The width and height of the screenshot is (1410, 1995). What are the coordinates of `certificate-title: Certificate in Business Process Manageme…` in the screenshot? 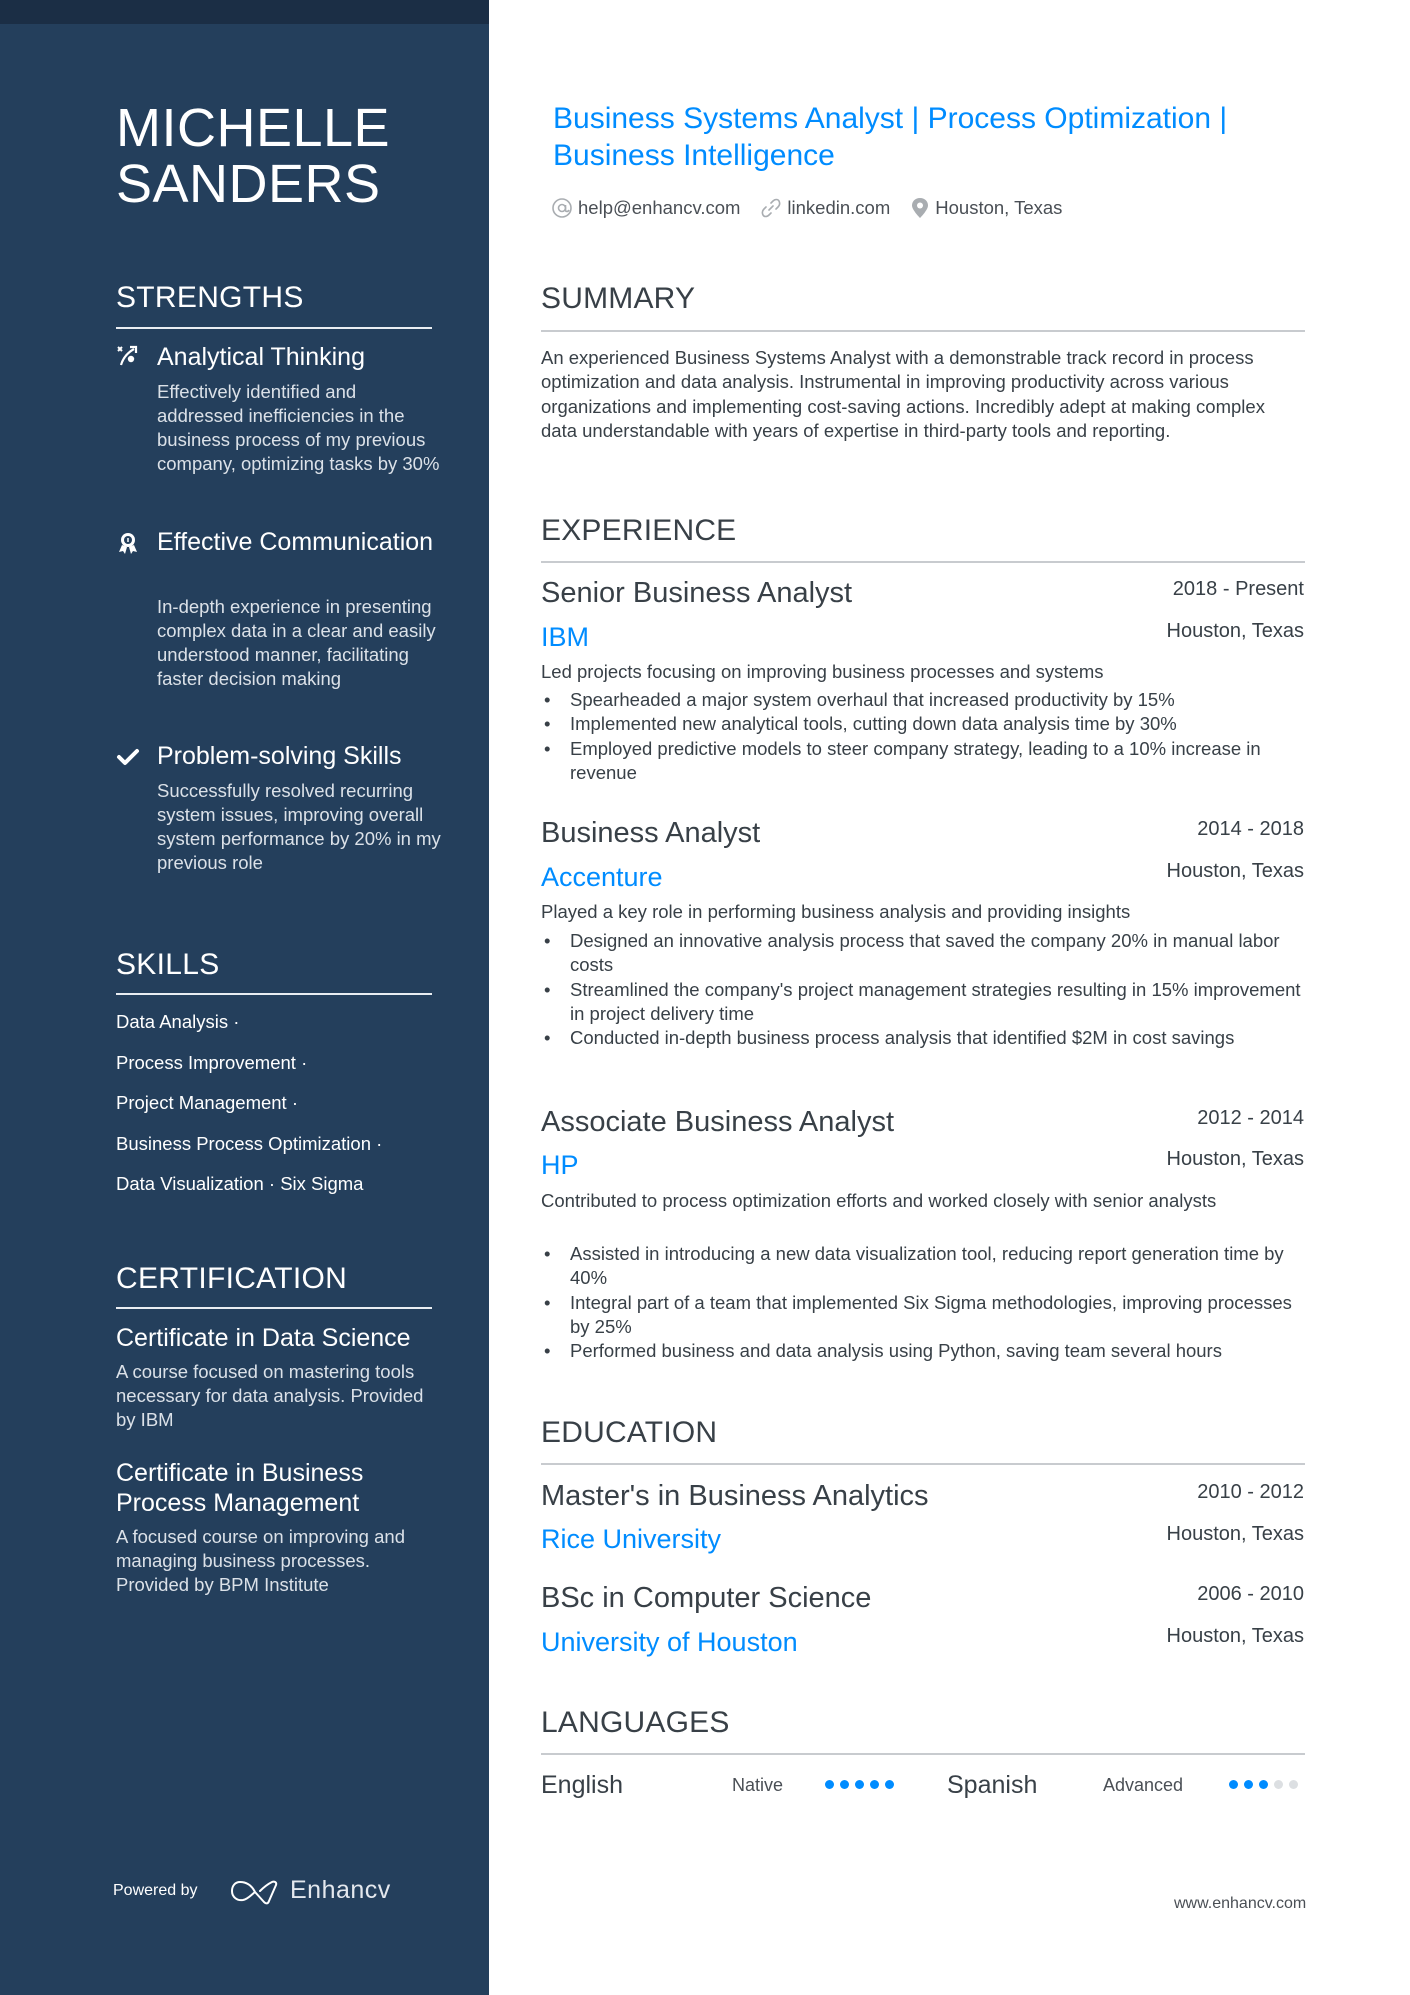 It's located at (240, 1488).